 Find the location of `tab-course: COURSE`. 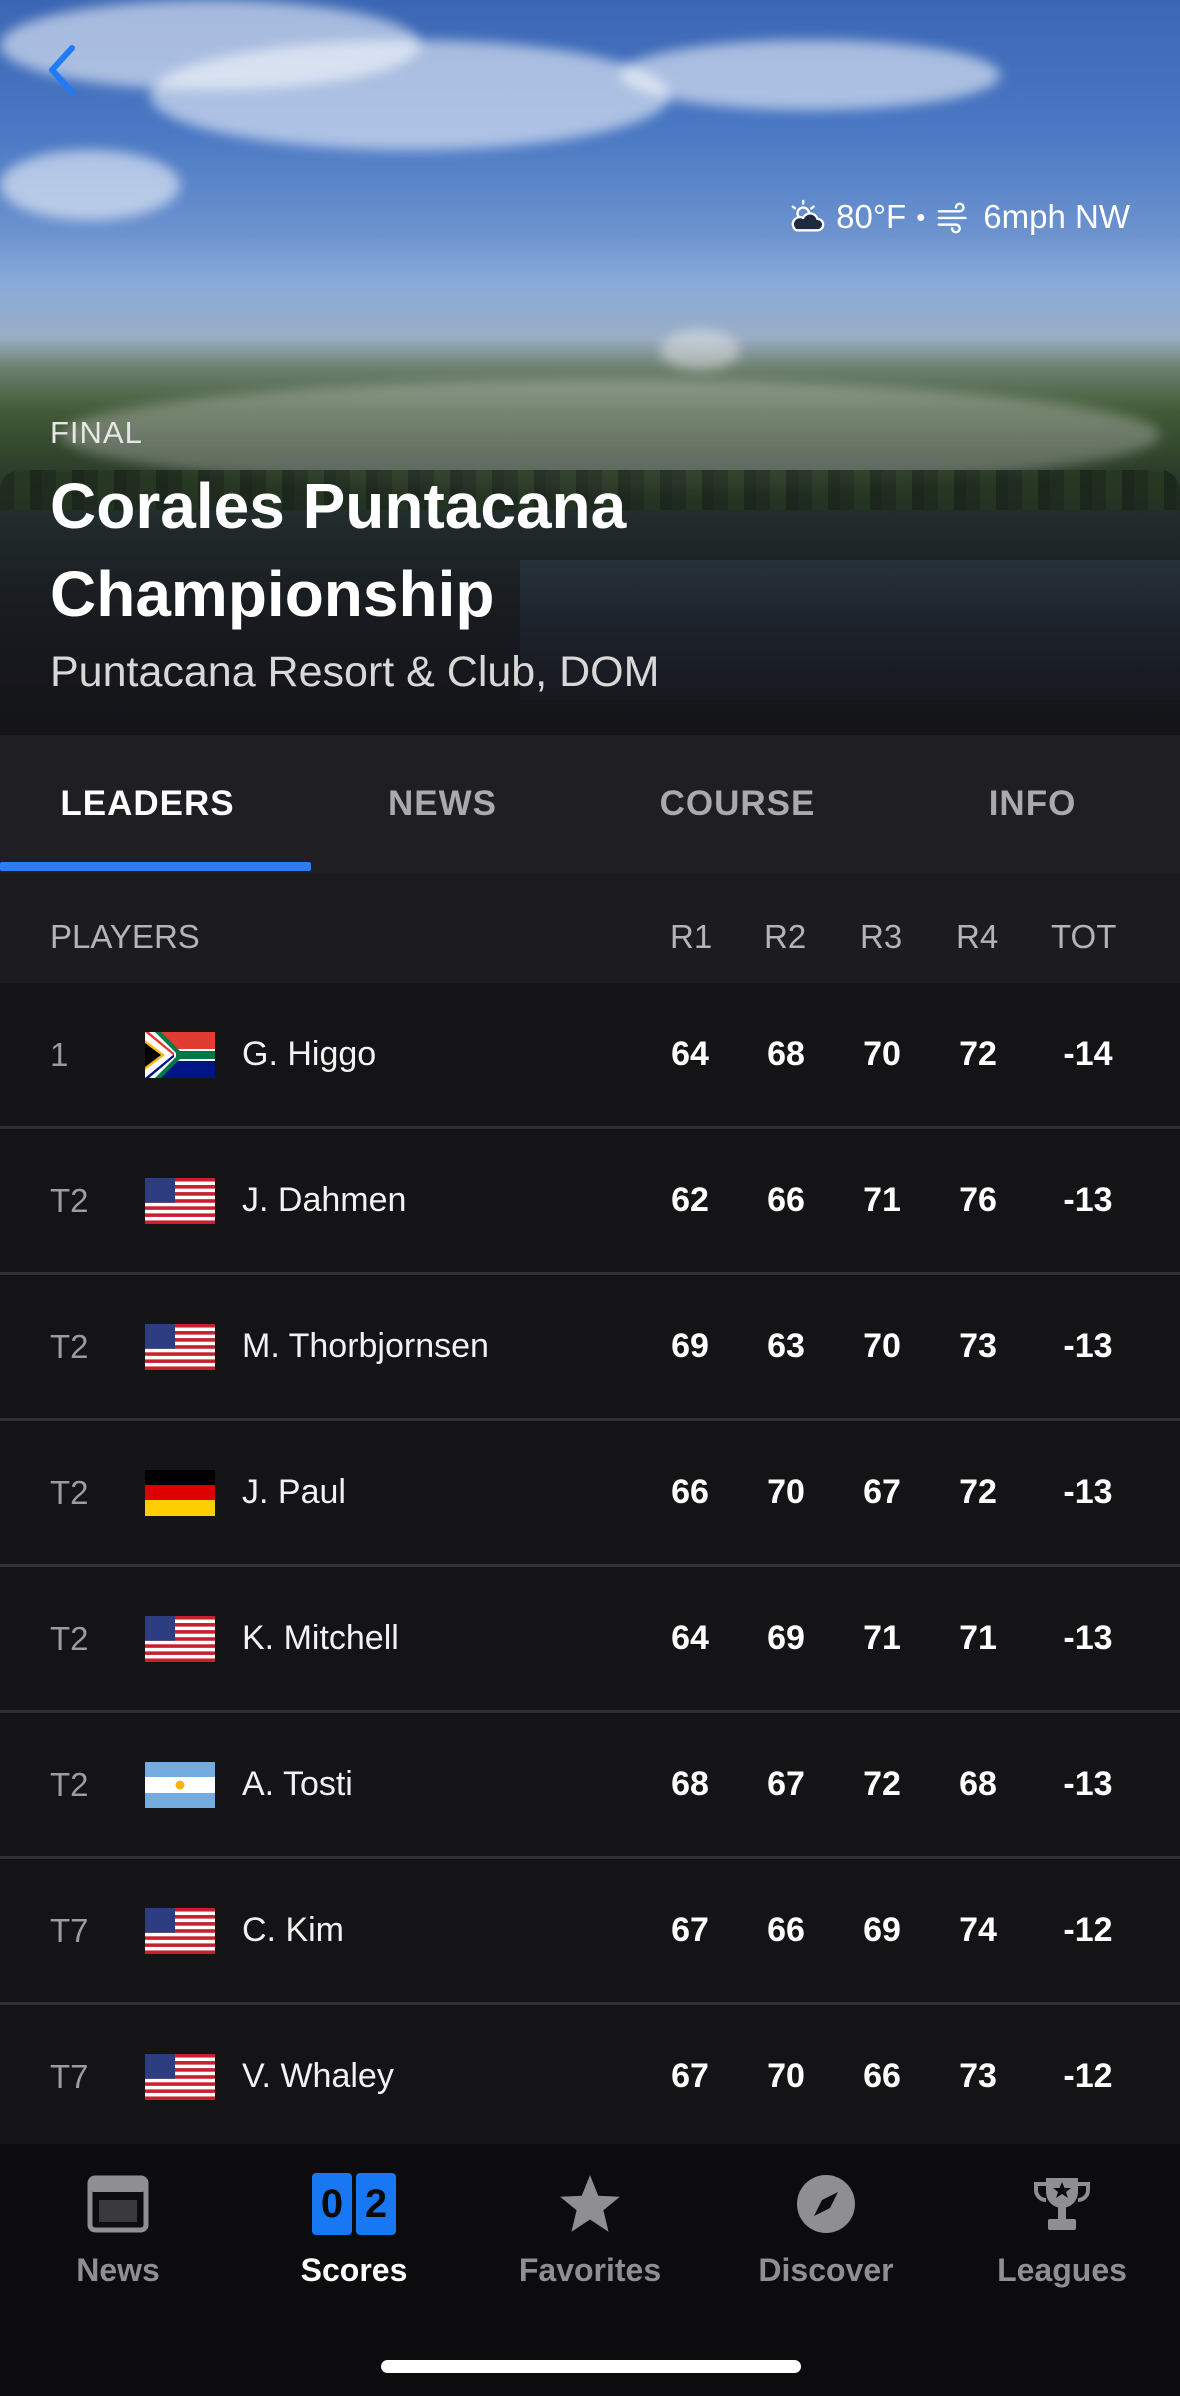

tab-course: COURSE is located at coordinates (737, 804).